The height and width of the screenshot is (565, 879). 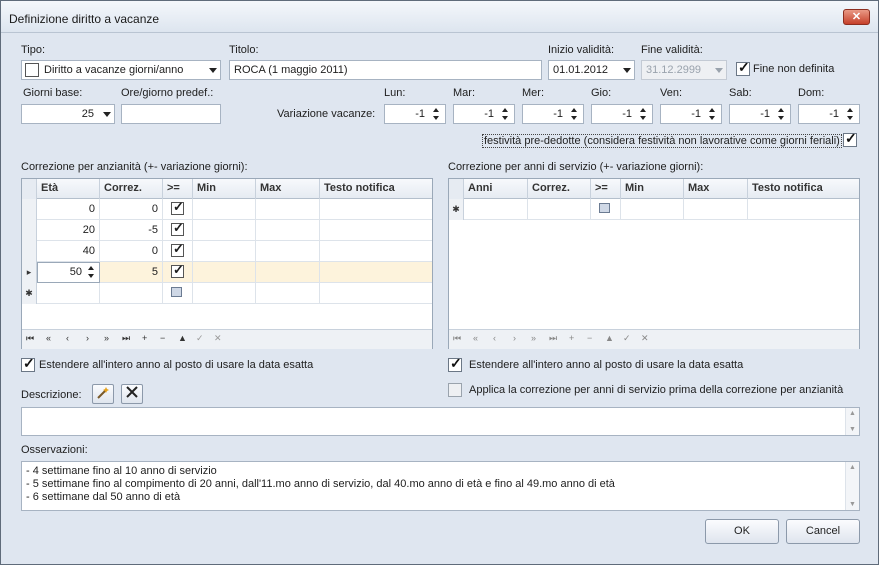 What do you see at coordinates (68, 189) in the screenshot?
I see `col-eta: Età` at bounding box center [68, 189].